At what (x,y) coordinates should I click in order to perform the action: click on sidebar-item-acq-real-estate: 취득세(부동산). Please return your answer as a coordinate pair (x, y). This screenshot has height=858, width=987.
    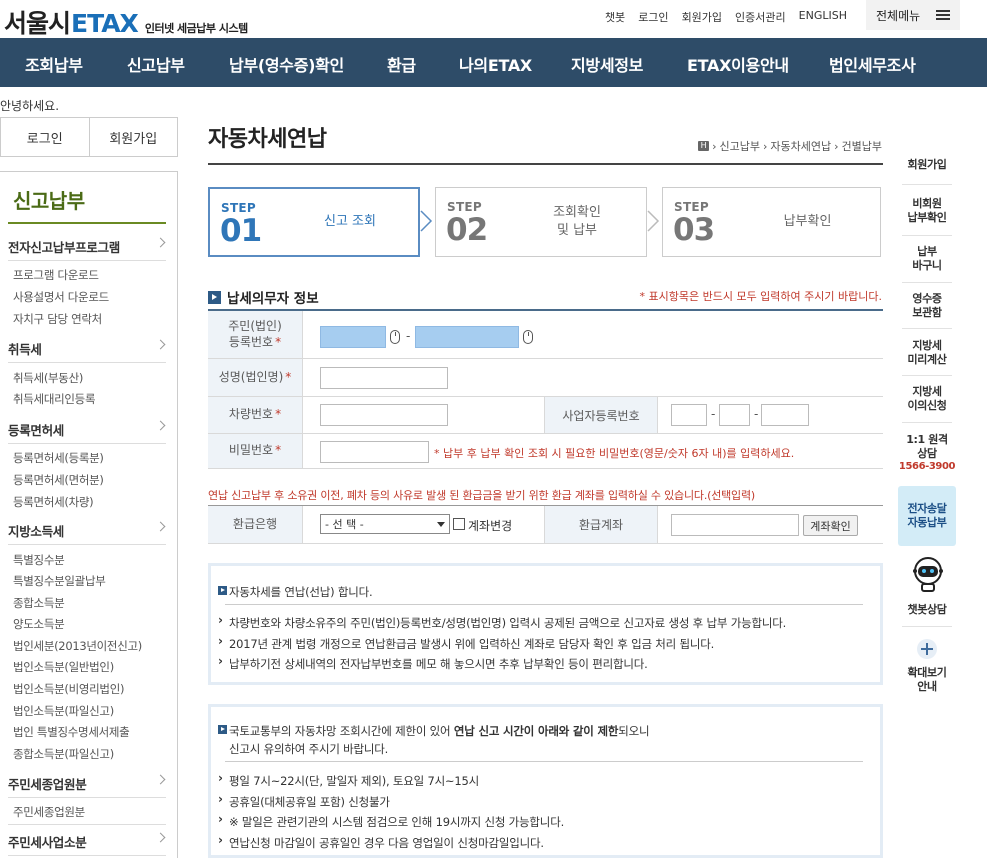
    Looking at the image, I should click on (48, 378).